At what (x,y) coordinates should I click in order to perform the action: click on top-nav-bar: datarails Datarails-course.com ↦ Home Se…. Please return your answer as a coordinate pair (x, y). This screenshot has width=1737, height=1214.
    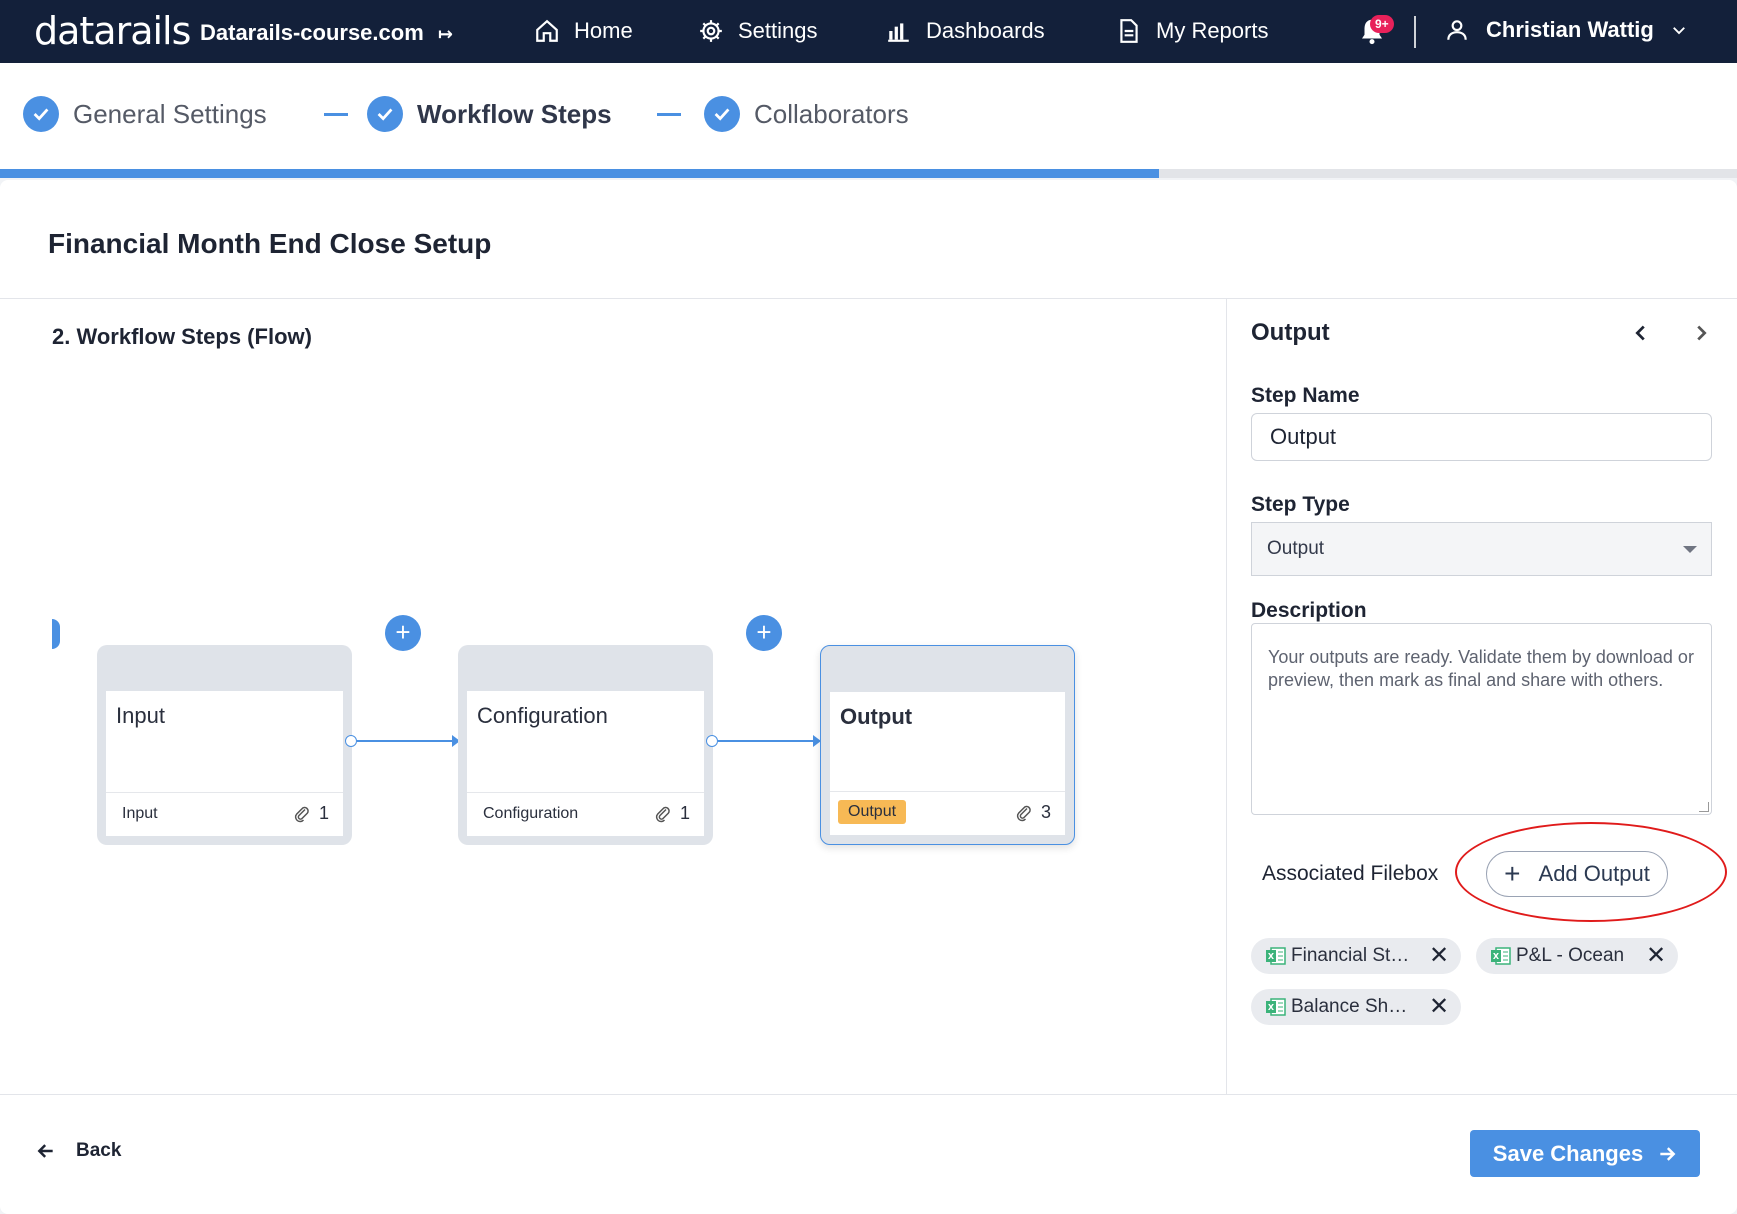
    Looking at the image, I should click on (868, 31).